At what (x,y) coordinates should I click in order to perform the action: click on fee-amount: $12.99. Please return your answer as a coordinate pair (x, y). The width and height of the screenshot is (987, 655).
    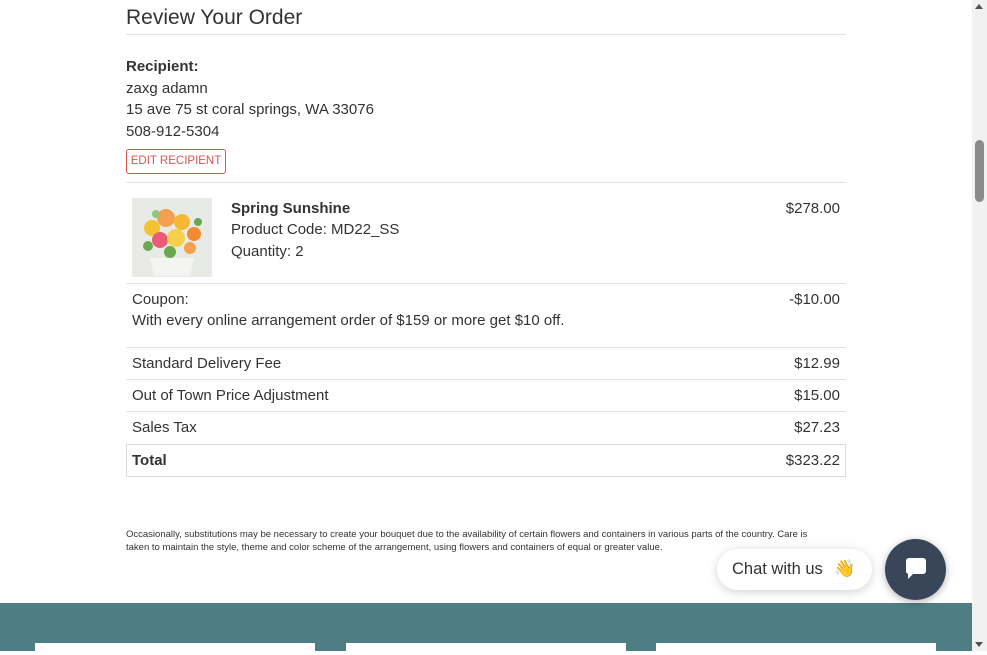
    Looking at the image, I should click on (817, 363).